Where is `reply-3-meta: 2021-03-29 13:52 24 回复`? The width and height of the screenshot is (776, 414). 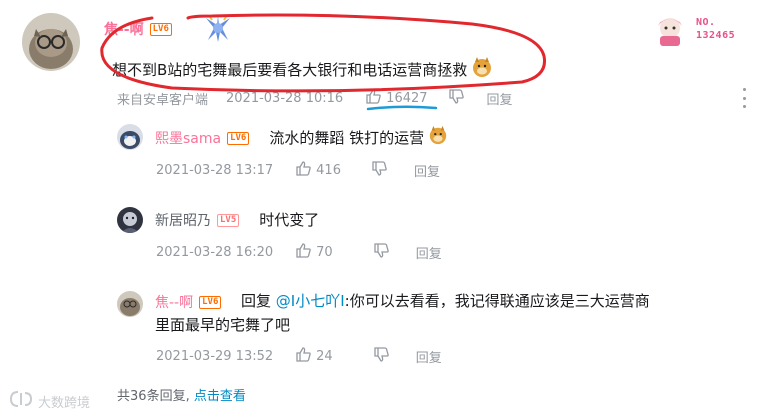
reply-3-meta: 2021-03-29 13:52 24 回复 is located at coordinates (299, 356).